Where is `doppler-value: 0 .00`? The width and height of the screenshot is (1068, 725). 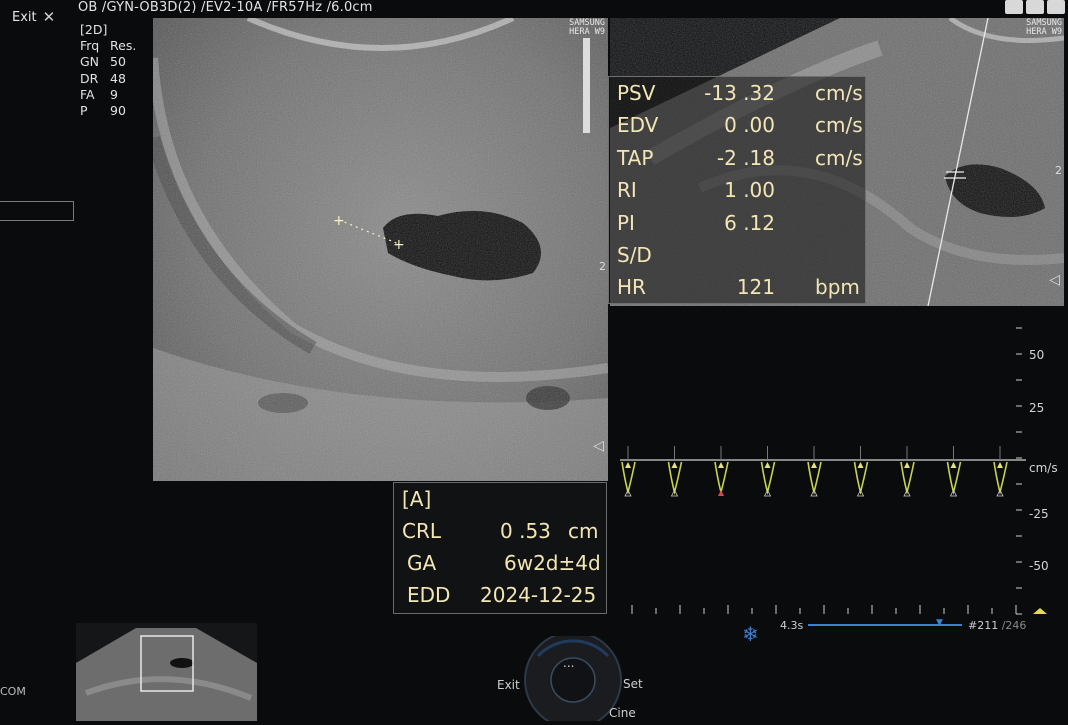
doppler-value: 0 .00 is located at coordinates (749, 125).